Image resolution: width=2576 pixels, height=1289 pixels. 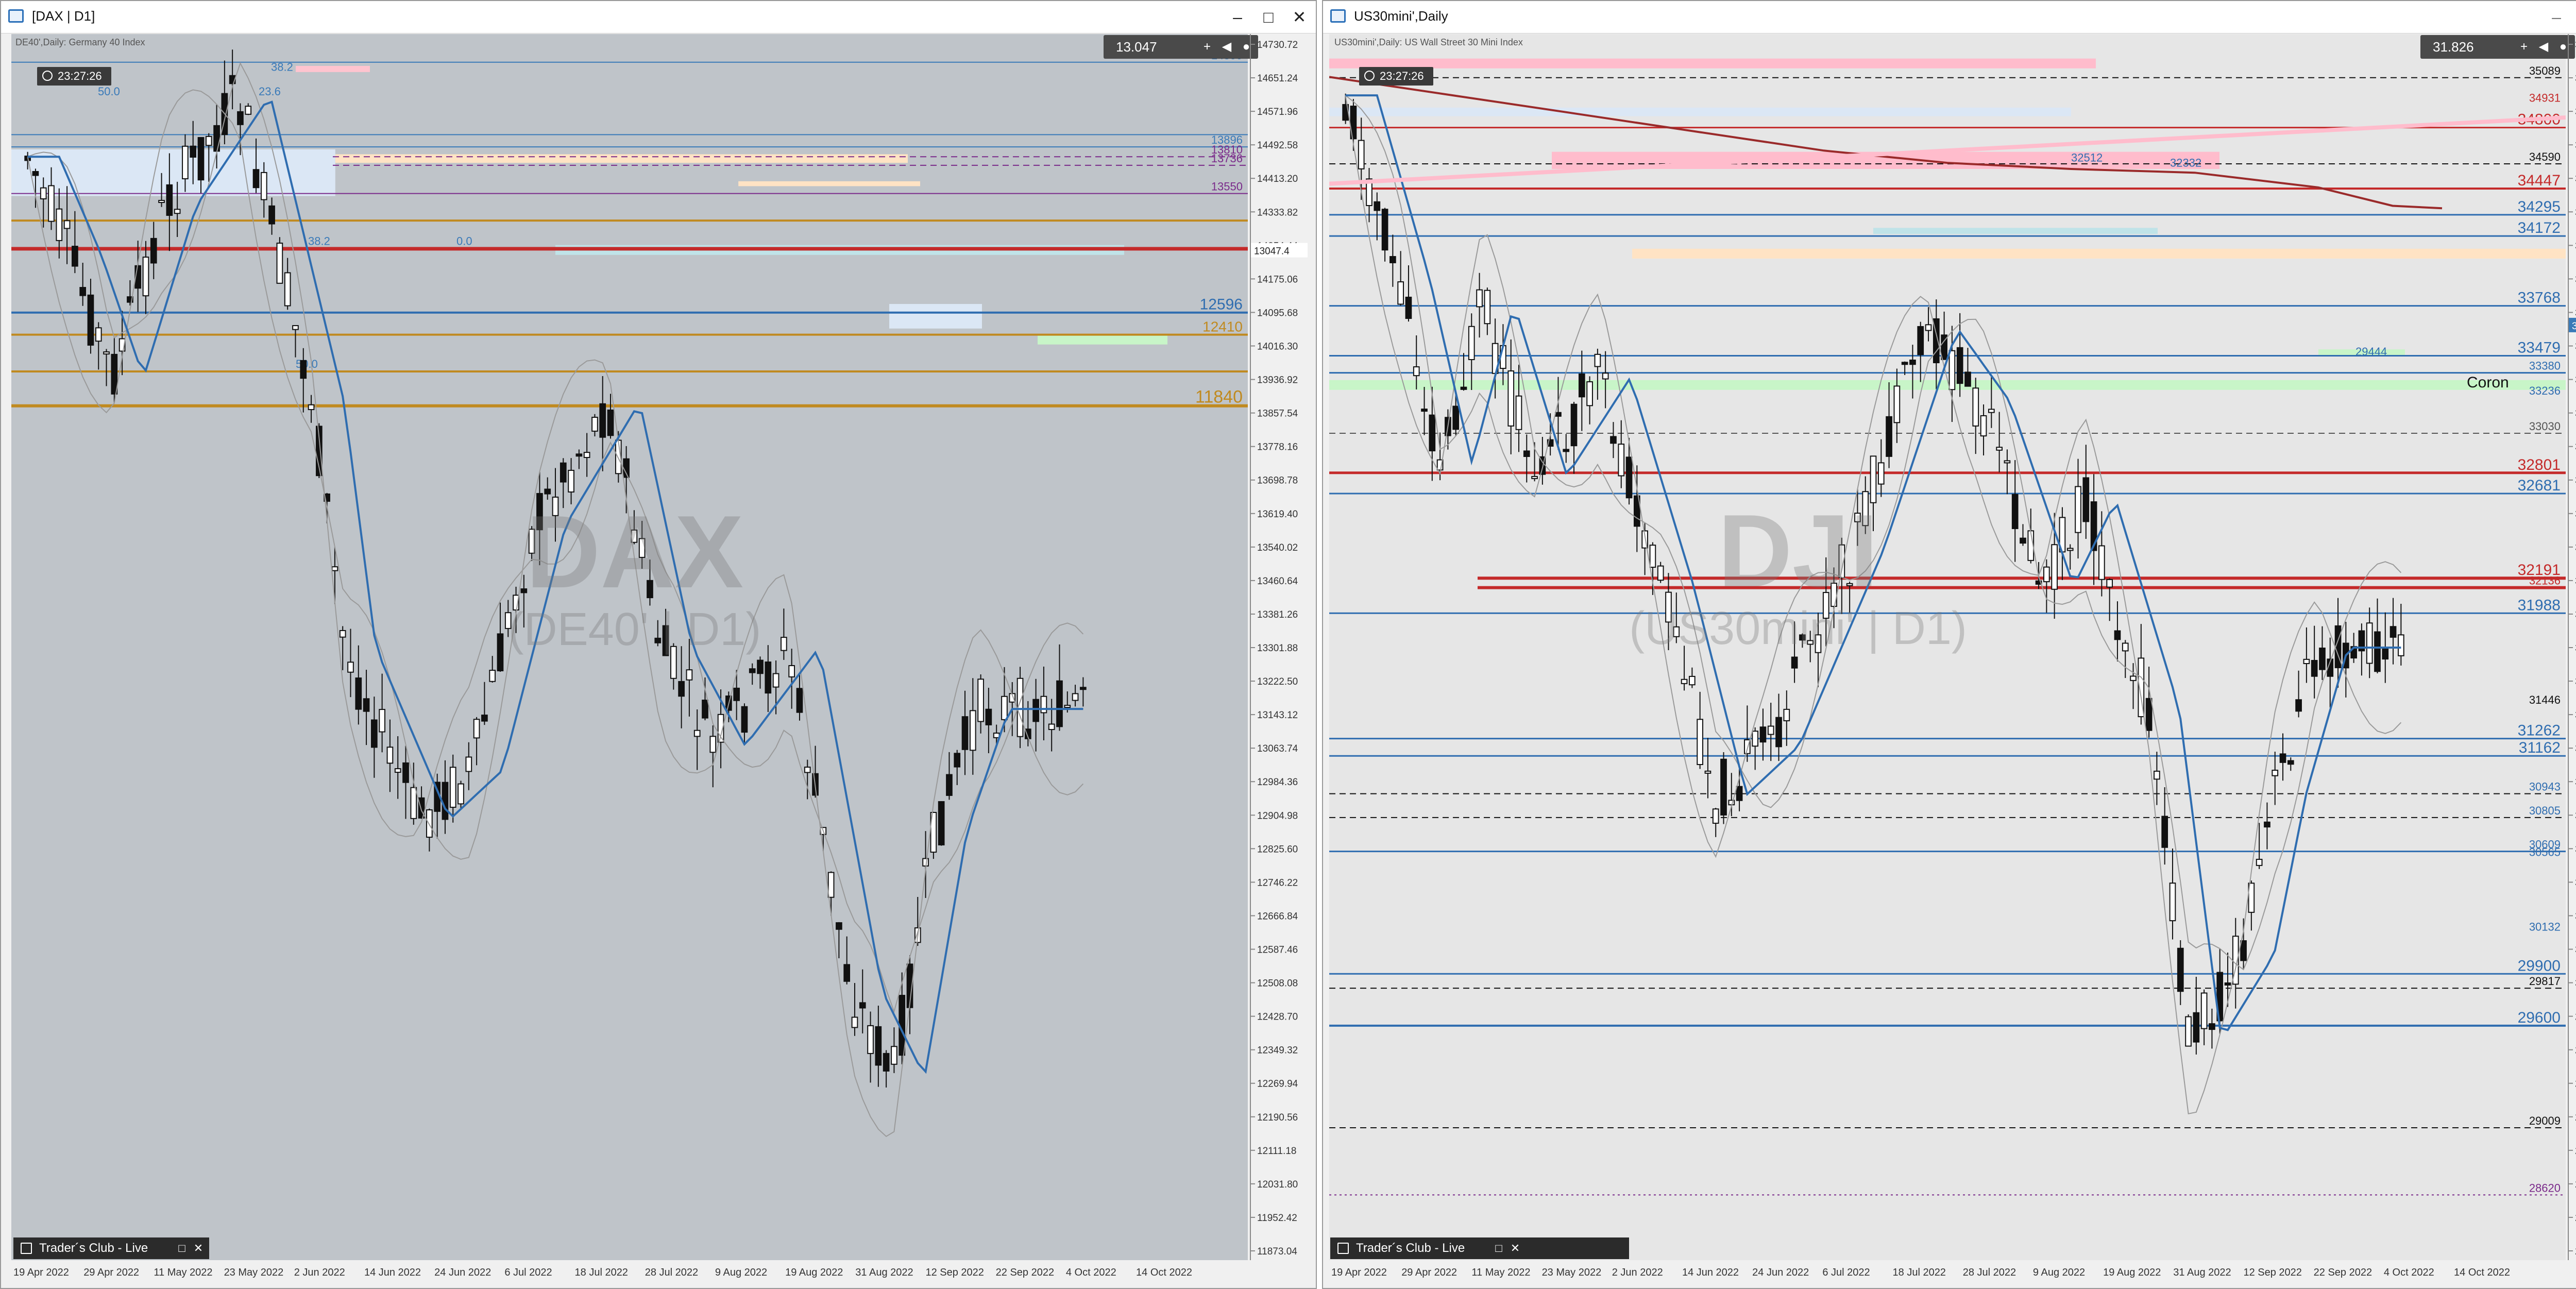 I want to click on axis-tick-label: 12111.18, so click(x=1276, y=1151).